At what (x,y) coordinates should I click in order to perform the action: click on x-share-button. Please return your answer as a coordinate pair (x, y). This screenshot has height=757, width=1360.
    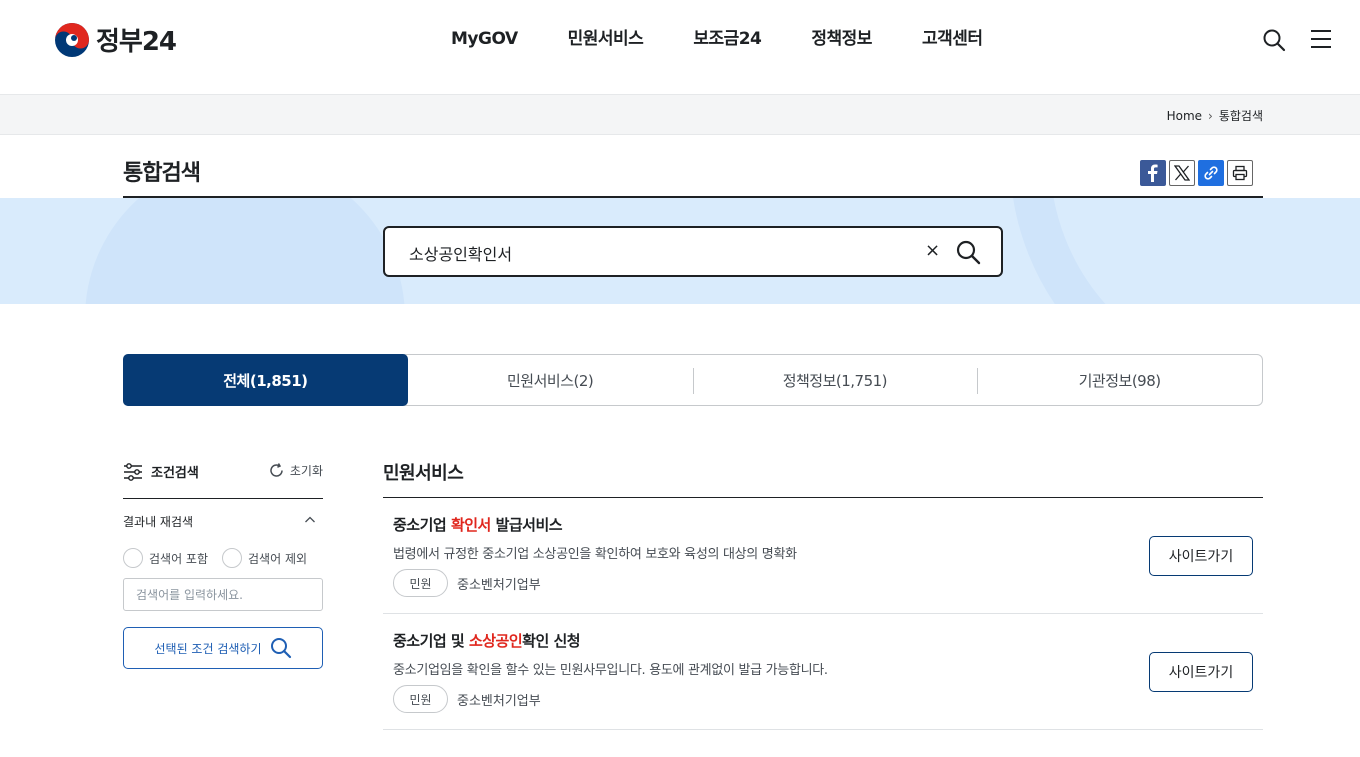
    Looking at the image, I should click on (1182, 173).